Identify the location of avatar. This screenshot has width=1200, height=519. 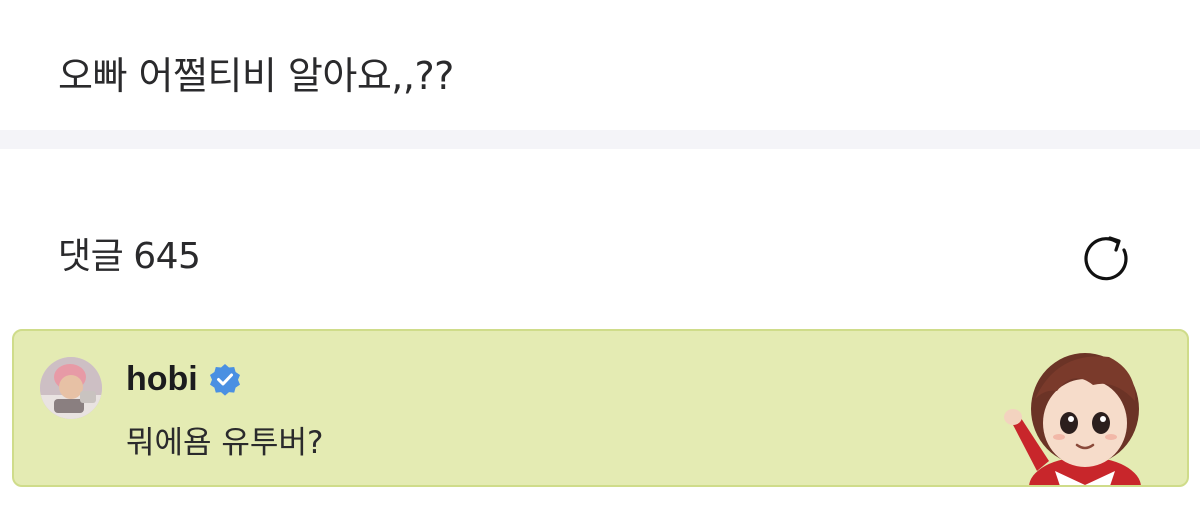
(71, 388).